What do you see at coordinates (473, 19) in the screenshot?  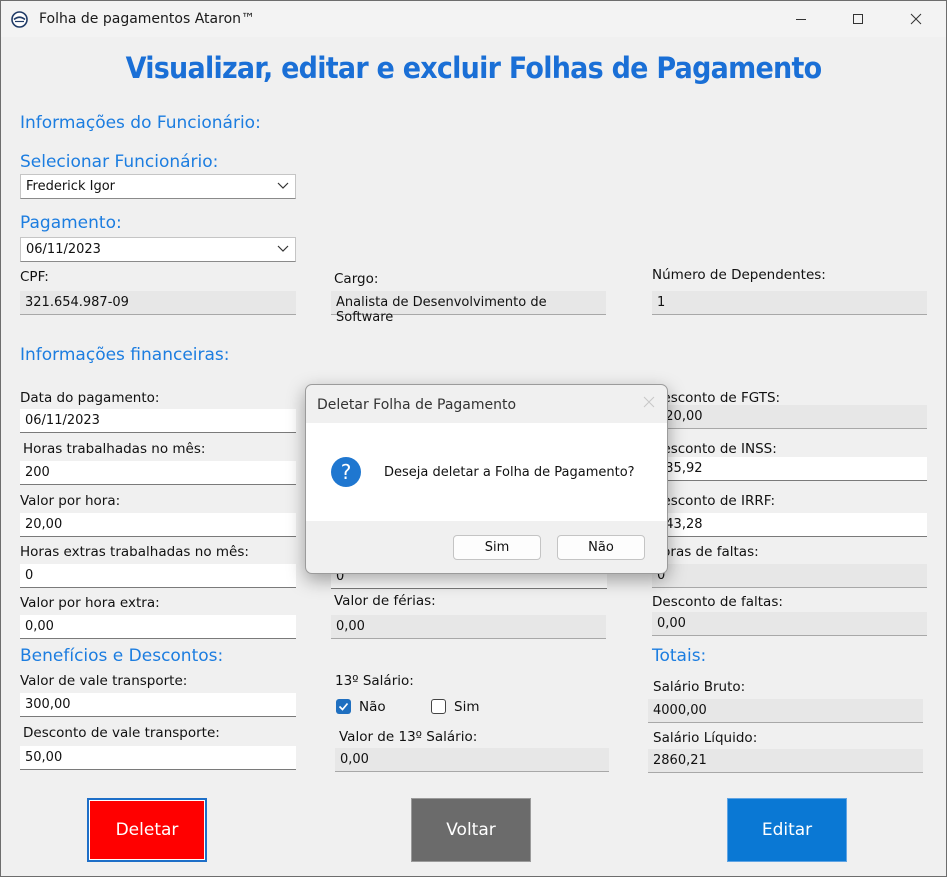 I see `title-bar: Folha de pagamentos Ataron™` at bounding box center [473, 19].